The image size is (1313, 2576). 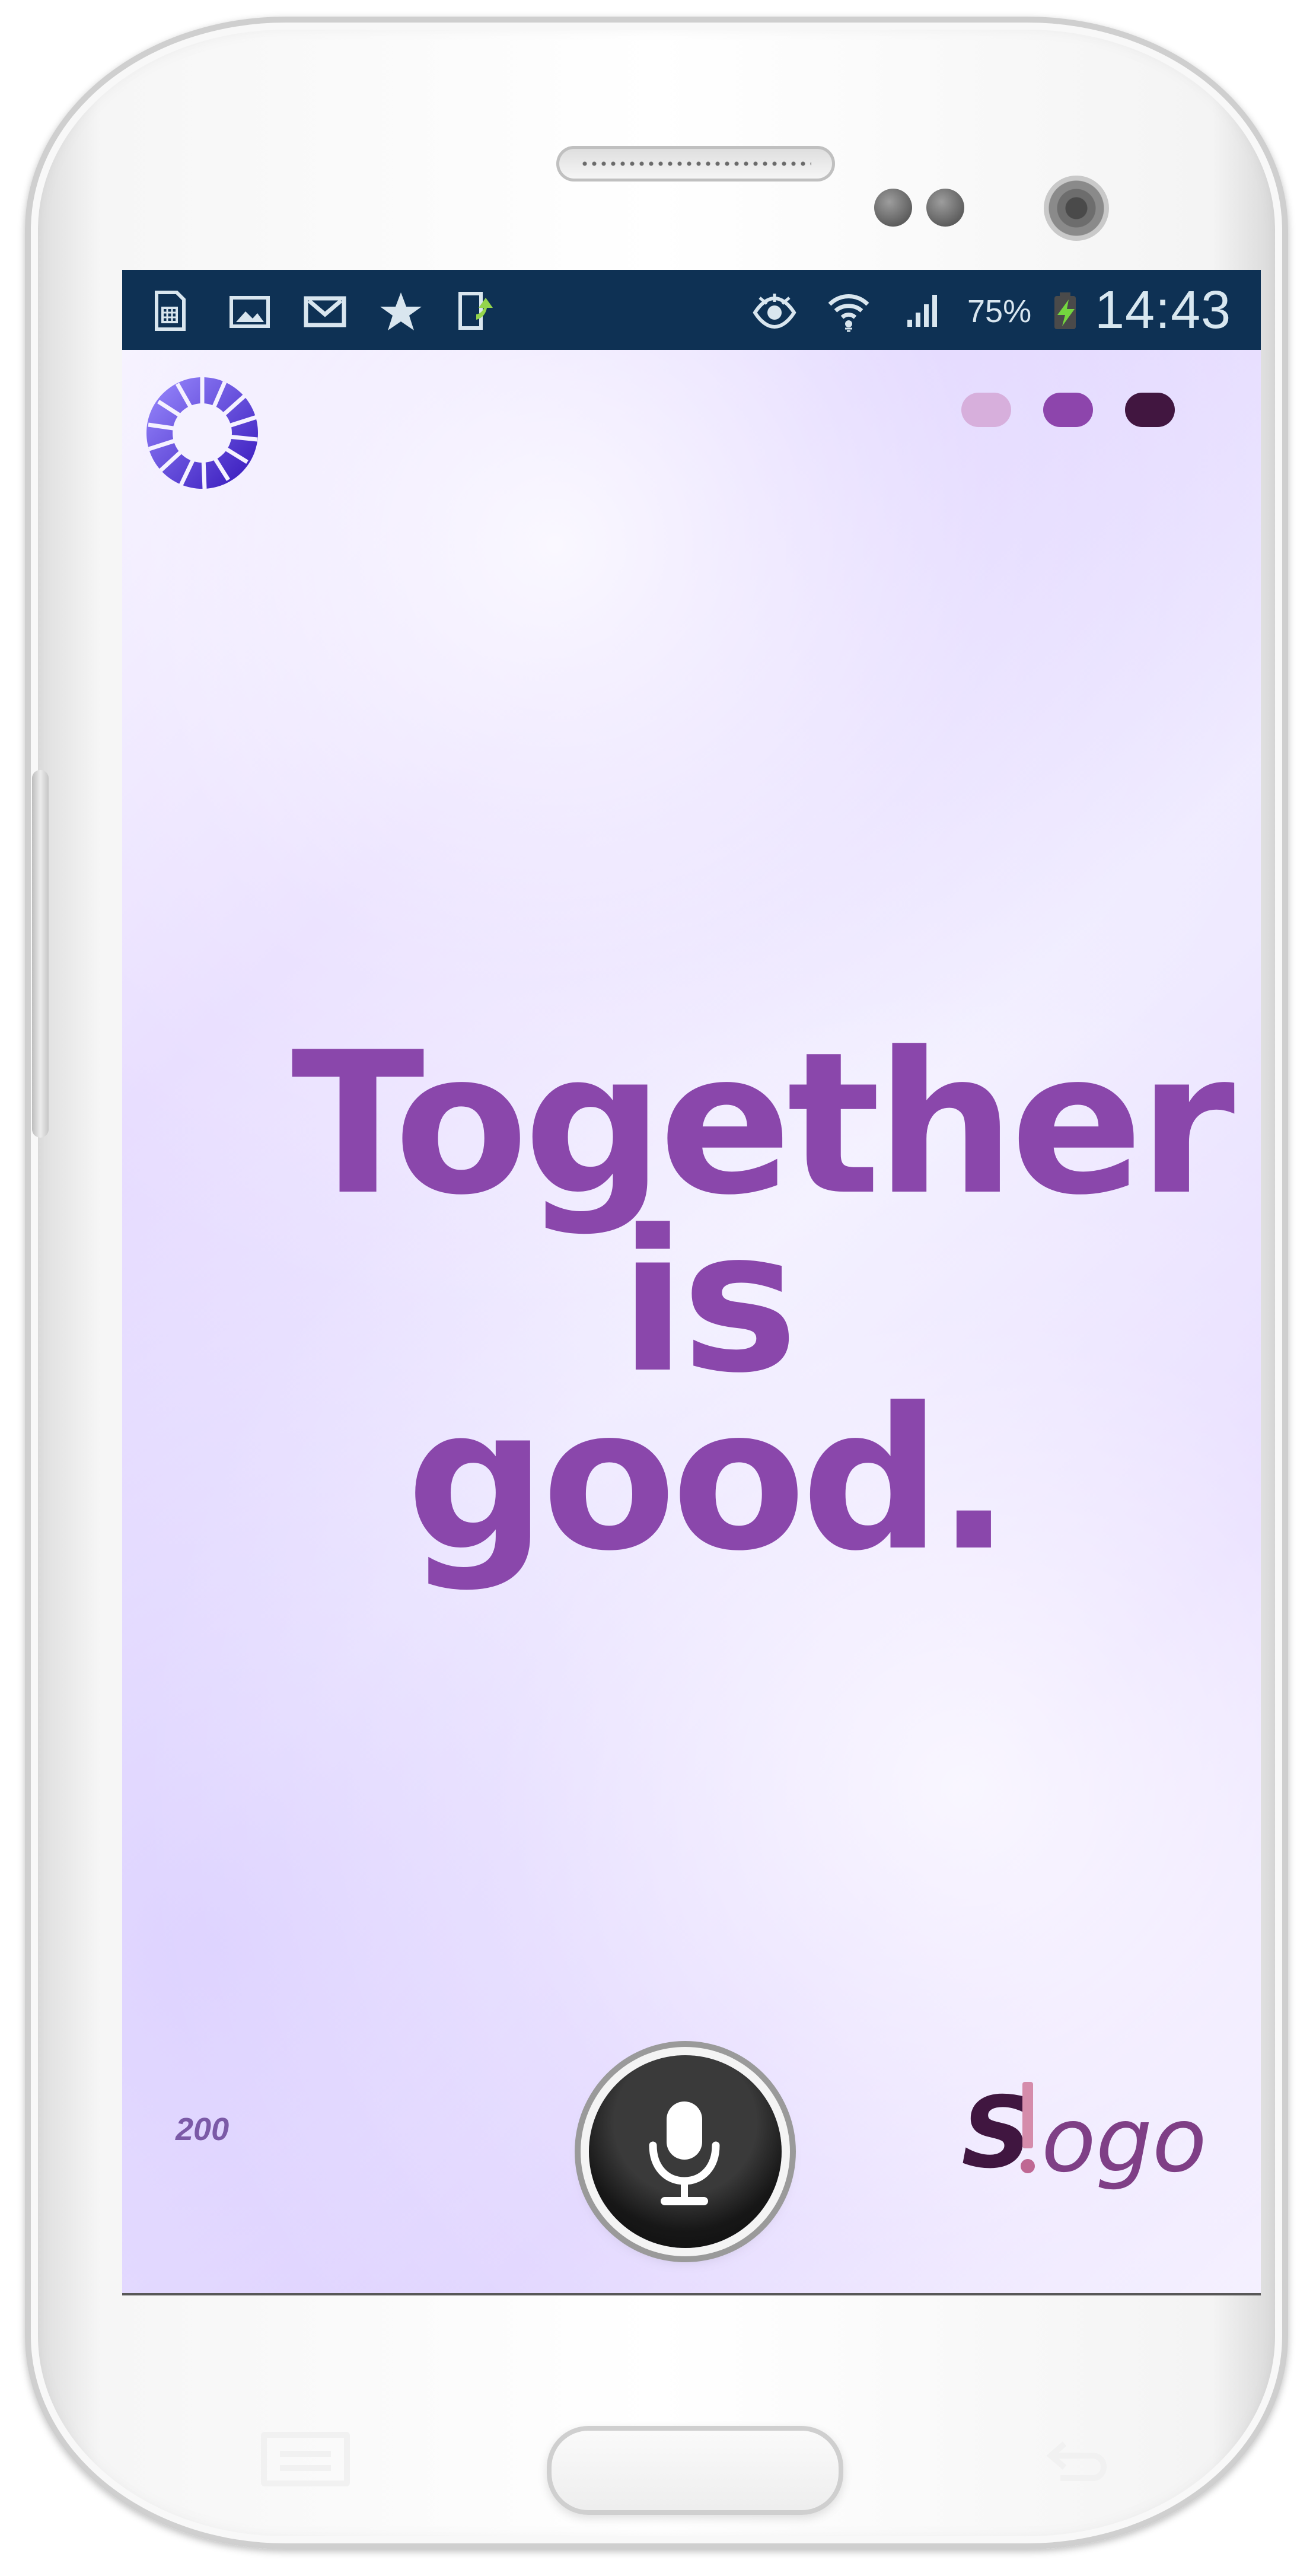 What do you see at coordinates (986, 410) in the screenshot?
I see `page-dot-light` at bounding box center [986, 410].